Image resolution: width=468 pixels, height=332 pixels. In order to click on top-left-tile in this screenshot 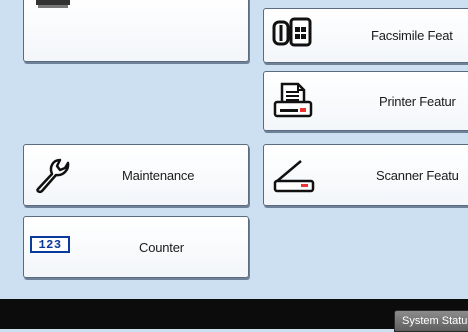, I will do `click(136, 31)`.